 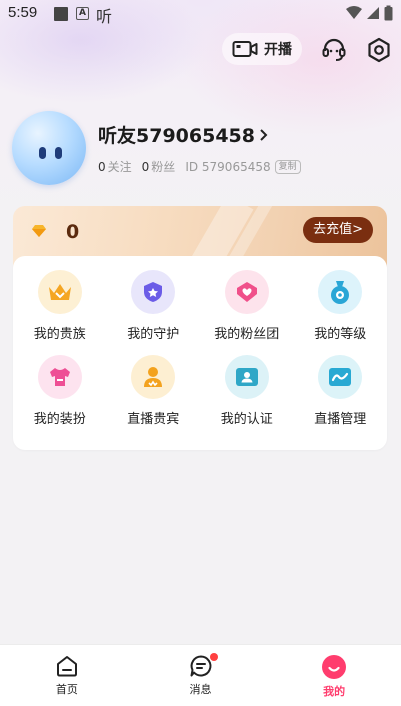 I want to click on avatar, so click(x=49, y=148).